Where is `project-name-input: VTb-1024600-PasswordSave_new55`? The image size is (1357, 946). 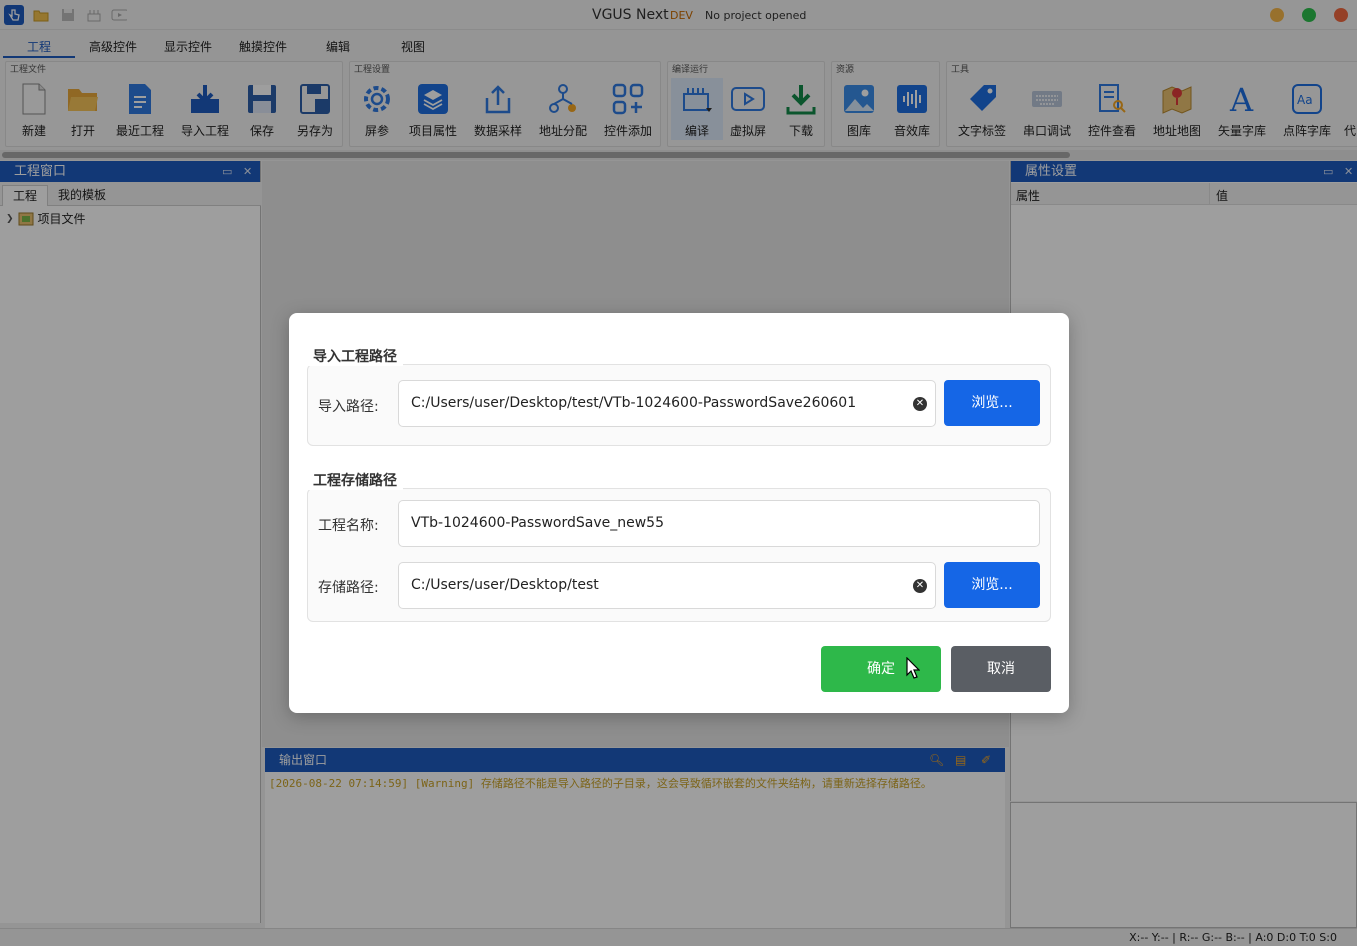 project-name-input: VTb-1024600-PasswordSave_new55 is located at coordinates (719, 523).